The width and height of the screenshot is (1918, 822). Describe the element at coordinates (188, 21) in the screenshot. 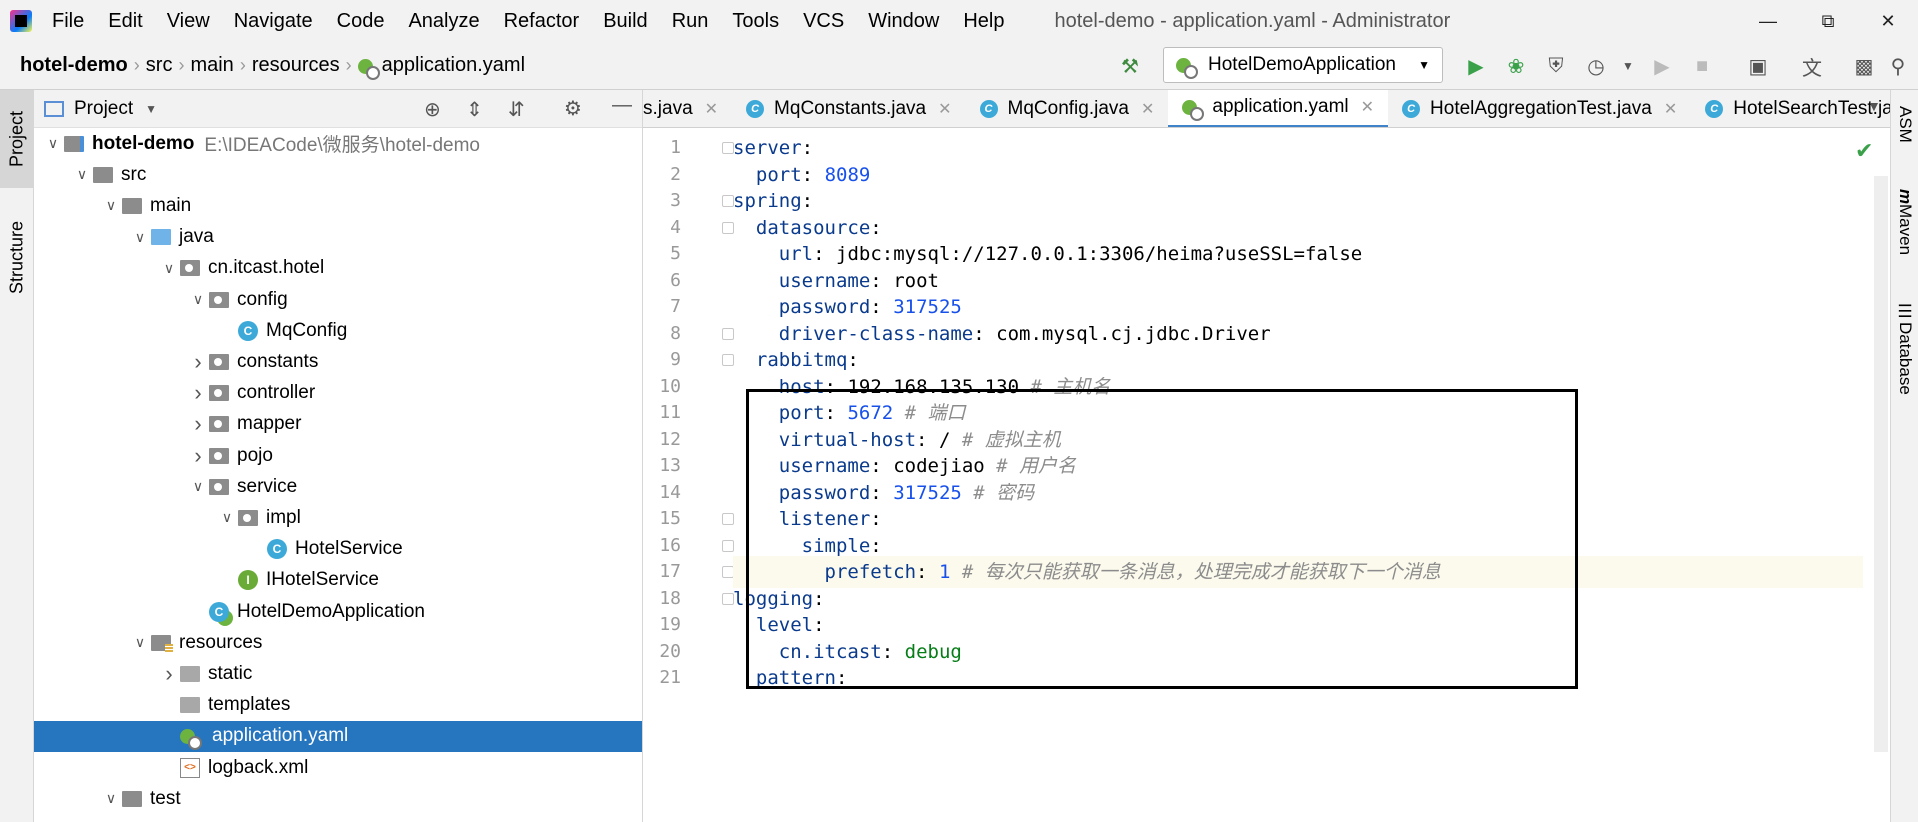

I see `menu-view: View` at that location.